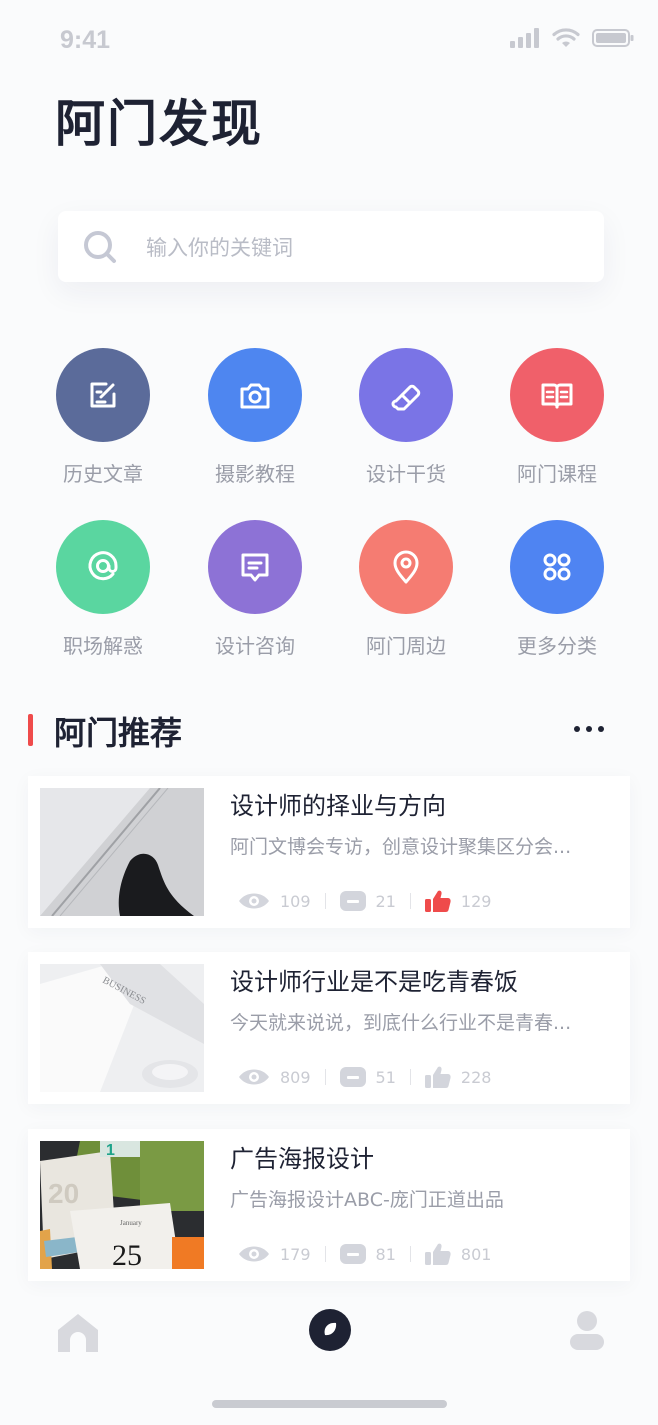 The height and width of the screenshot is (1425, 658). I want to click on article-title: 设计师行业是不是吃青春饭, so click(374, 982).